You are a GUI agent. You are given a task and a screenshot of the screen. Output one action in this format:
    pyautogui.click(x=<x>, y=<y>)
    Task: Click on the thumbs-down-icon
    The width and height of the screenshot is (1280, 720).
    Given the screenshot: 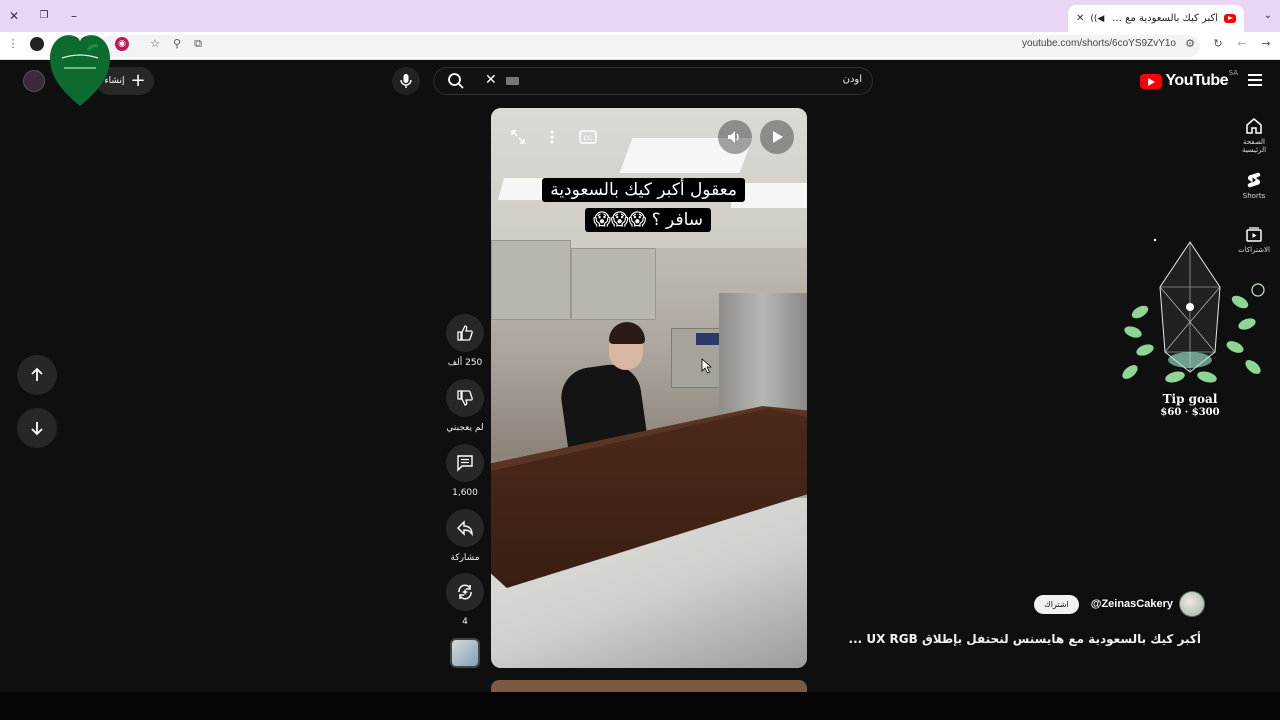 What is the action you would take?
    pyautogui.click(x=465, y=398)
    